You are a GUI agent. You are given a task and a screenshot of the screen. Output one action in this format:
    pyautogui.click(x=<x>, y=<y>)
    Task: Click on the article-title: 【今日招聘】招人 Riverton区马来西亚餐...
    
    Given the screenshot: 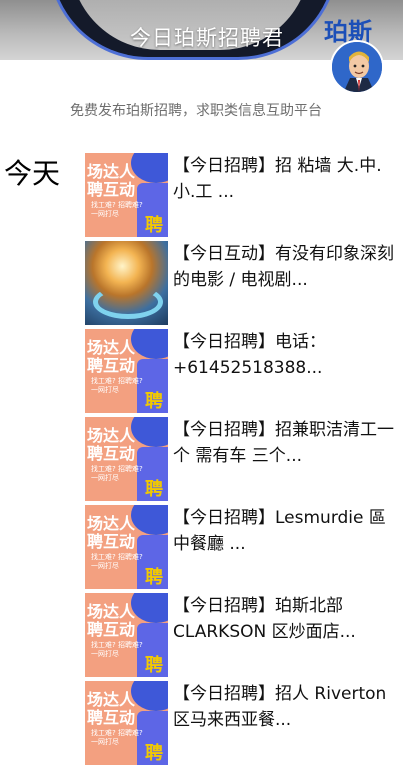 What is the action you would take?
    pyautogui.click(x=280, y=707)
    